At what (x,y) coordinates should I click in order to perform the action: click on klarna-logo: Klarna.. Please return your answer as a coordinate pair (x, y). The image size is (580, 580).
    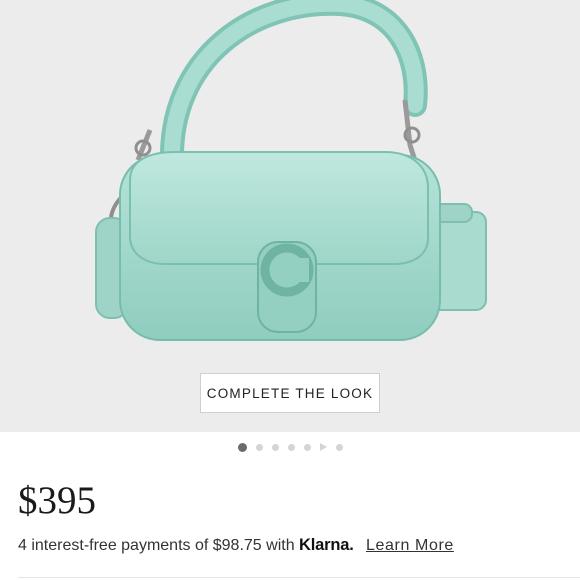
    Looking at the image, I should click on (326, 545).